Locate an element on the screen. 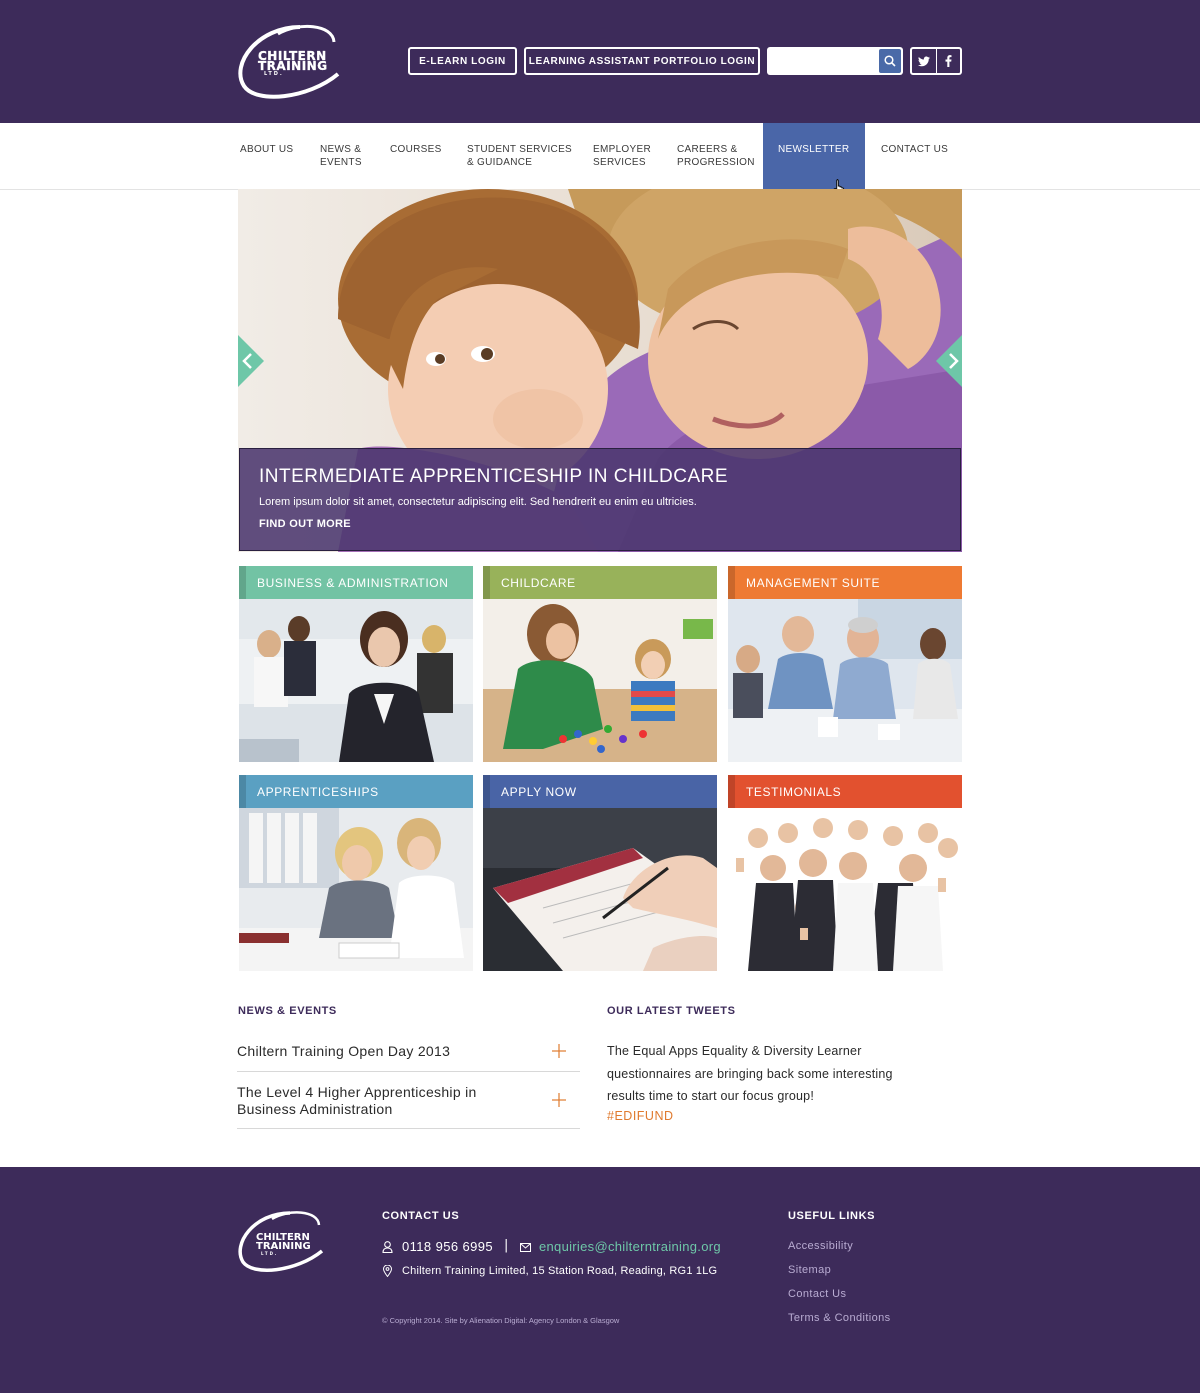 The image size is (1200, 1393). slider-prev-arrow is located at coordinates (251, 361).